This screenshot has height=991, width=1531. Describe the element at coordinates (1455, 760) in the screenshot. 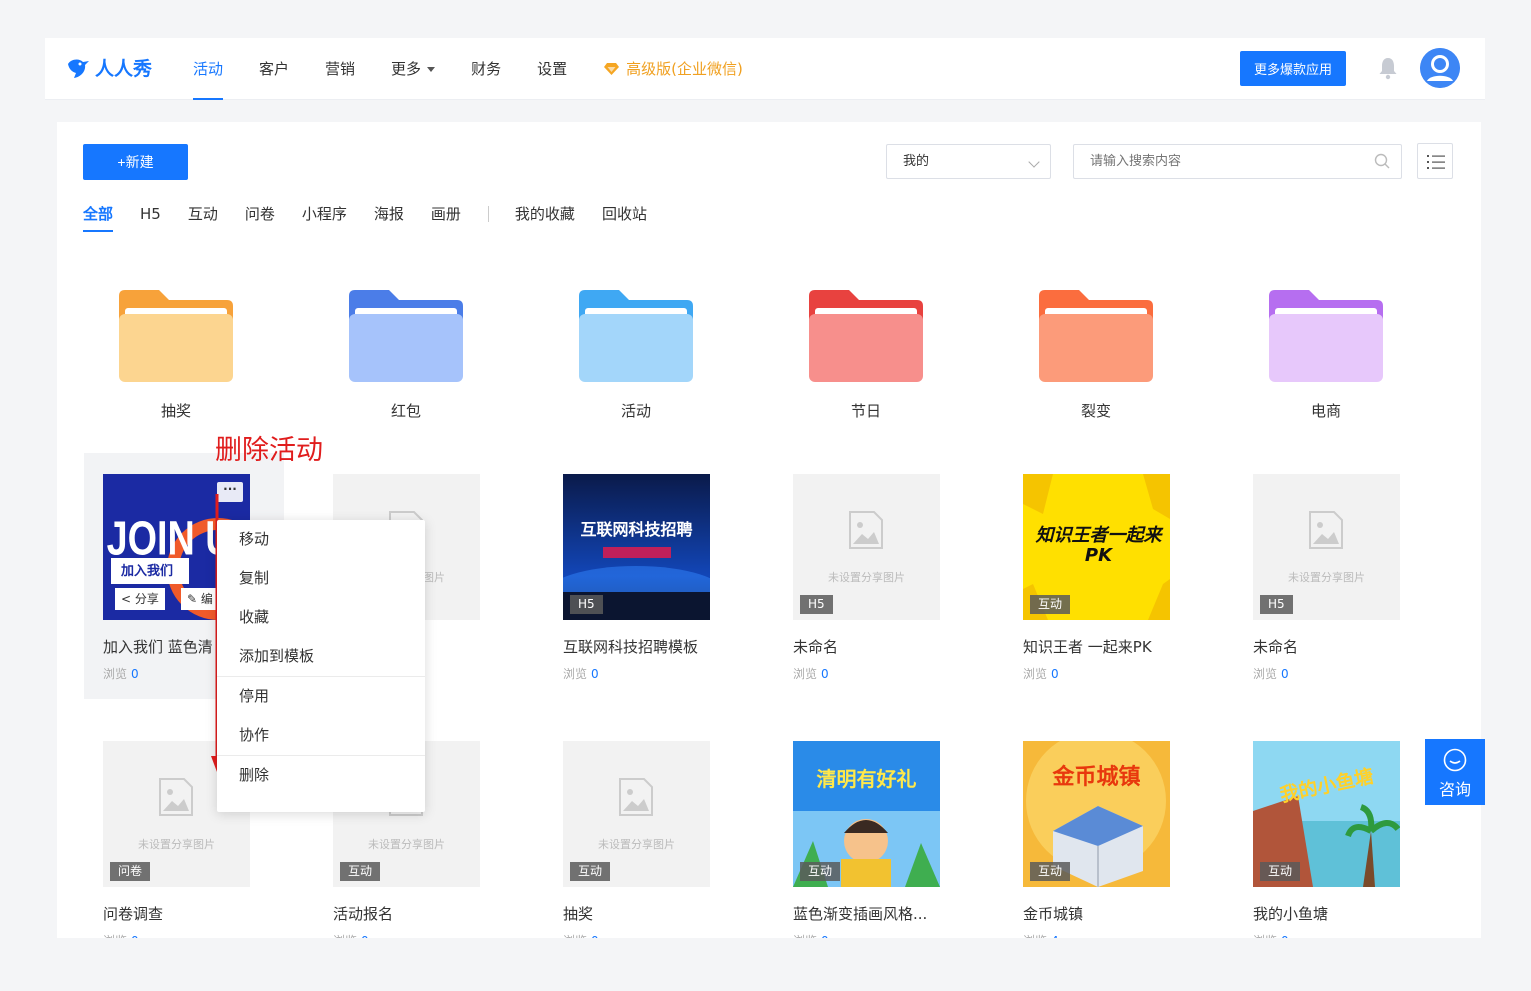

I see `chat-bubble-icon` at that location.